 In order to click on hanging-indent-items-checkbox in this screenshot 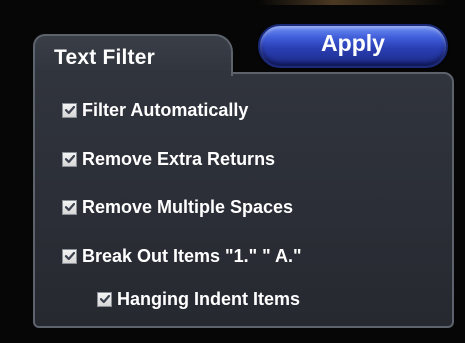, I will do `click(104, 299)`.